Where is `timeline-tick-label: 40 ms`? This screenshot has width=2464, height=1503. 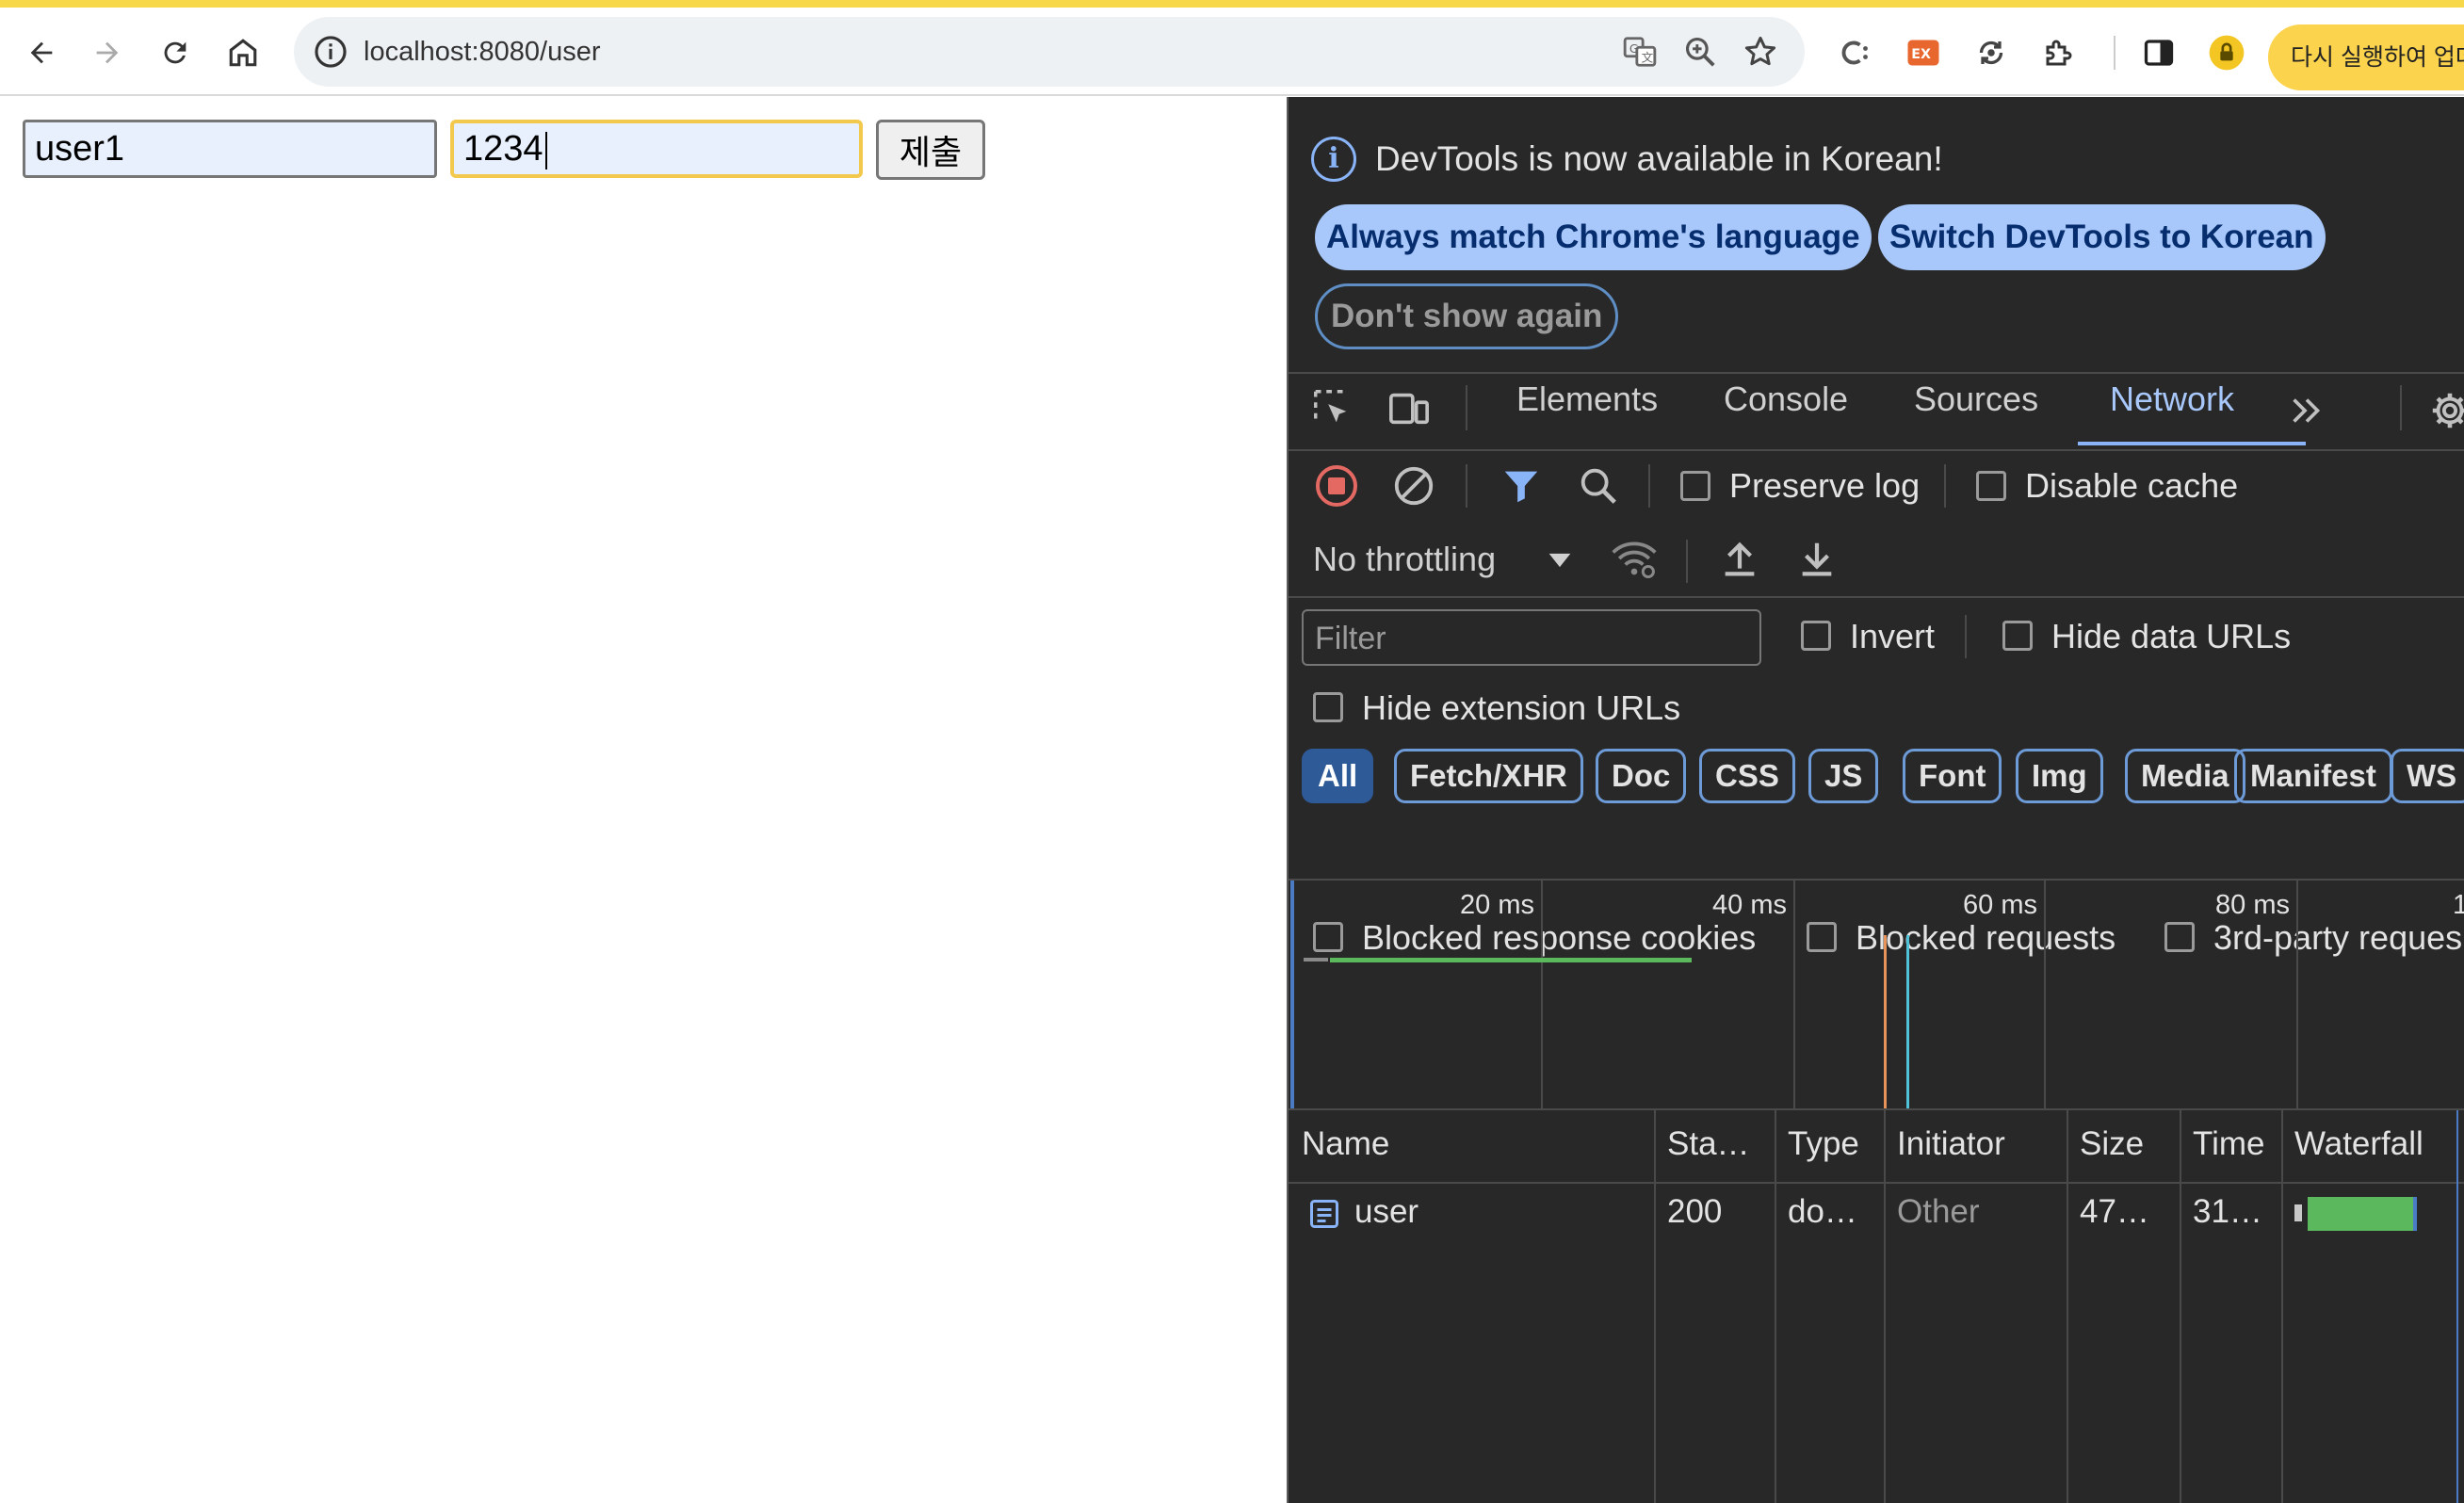 timeline-tick-label: 40 ms is located at coordinates (1749, 905).